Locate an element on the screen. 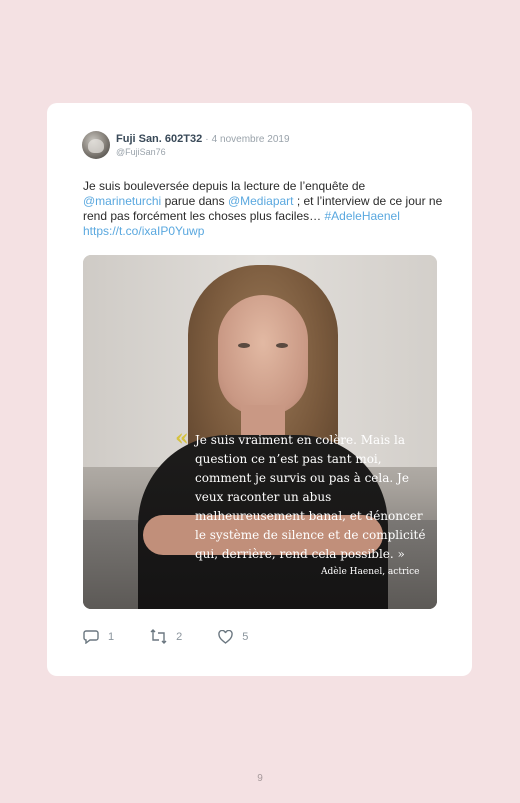  mention-link: @marineturchi is located at coordinates (122, 201).